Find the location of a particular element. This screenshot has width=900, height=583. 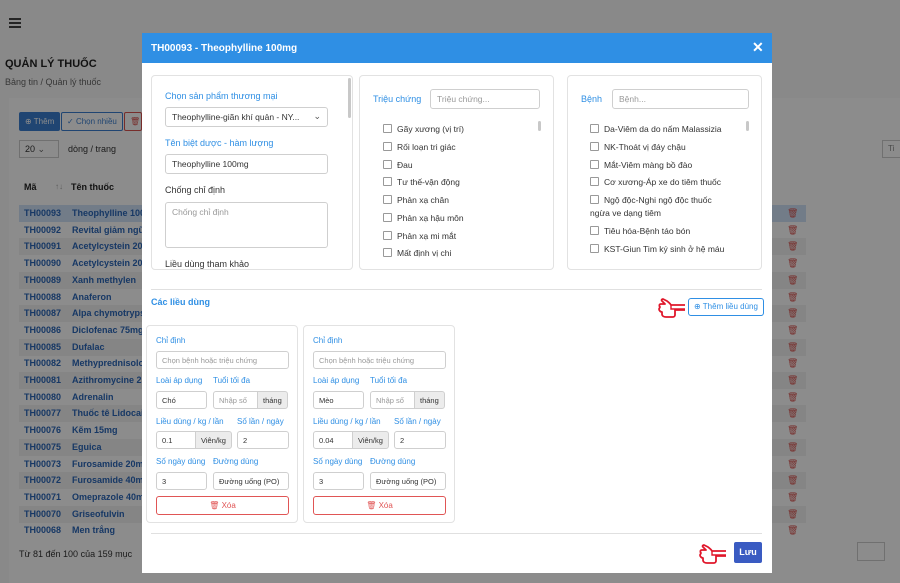

checkbox-item: Rối loạn tri giác is located at coordinates (419, 147).